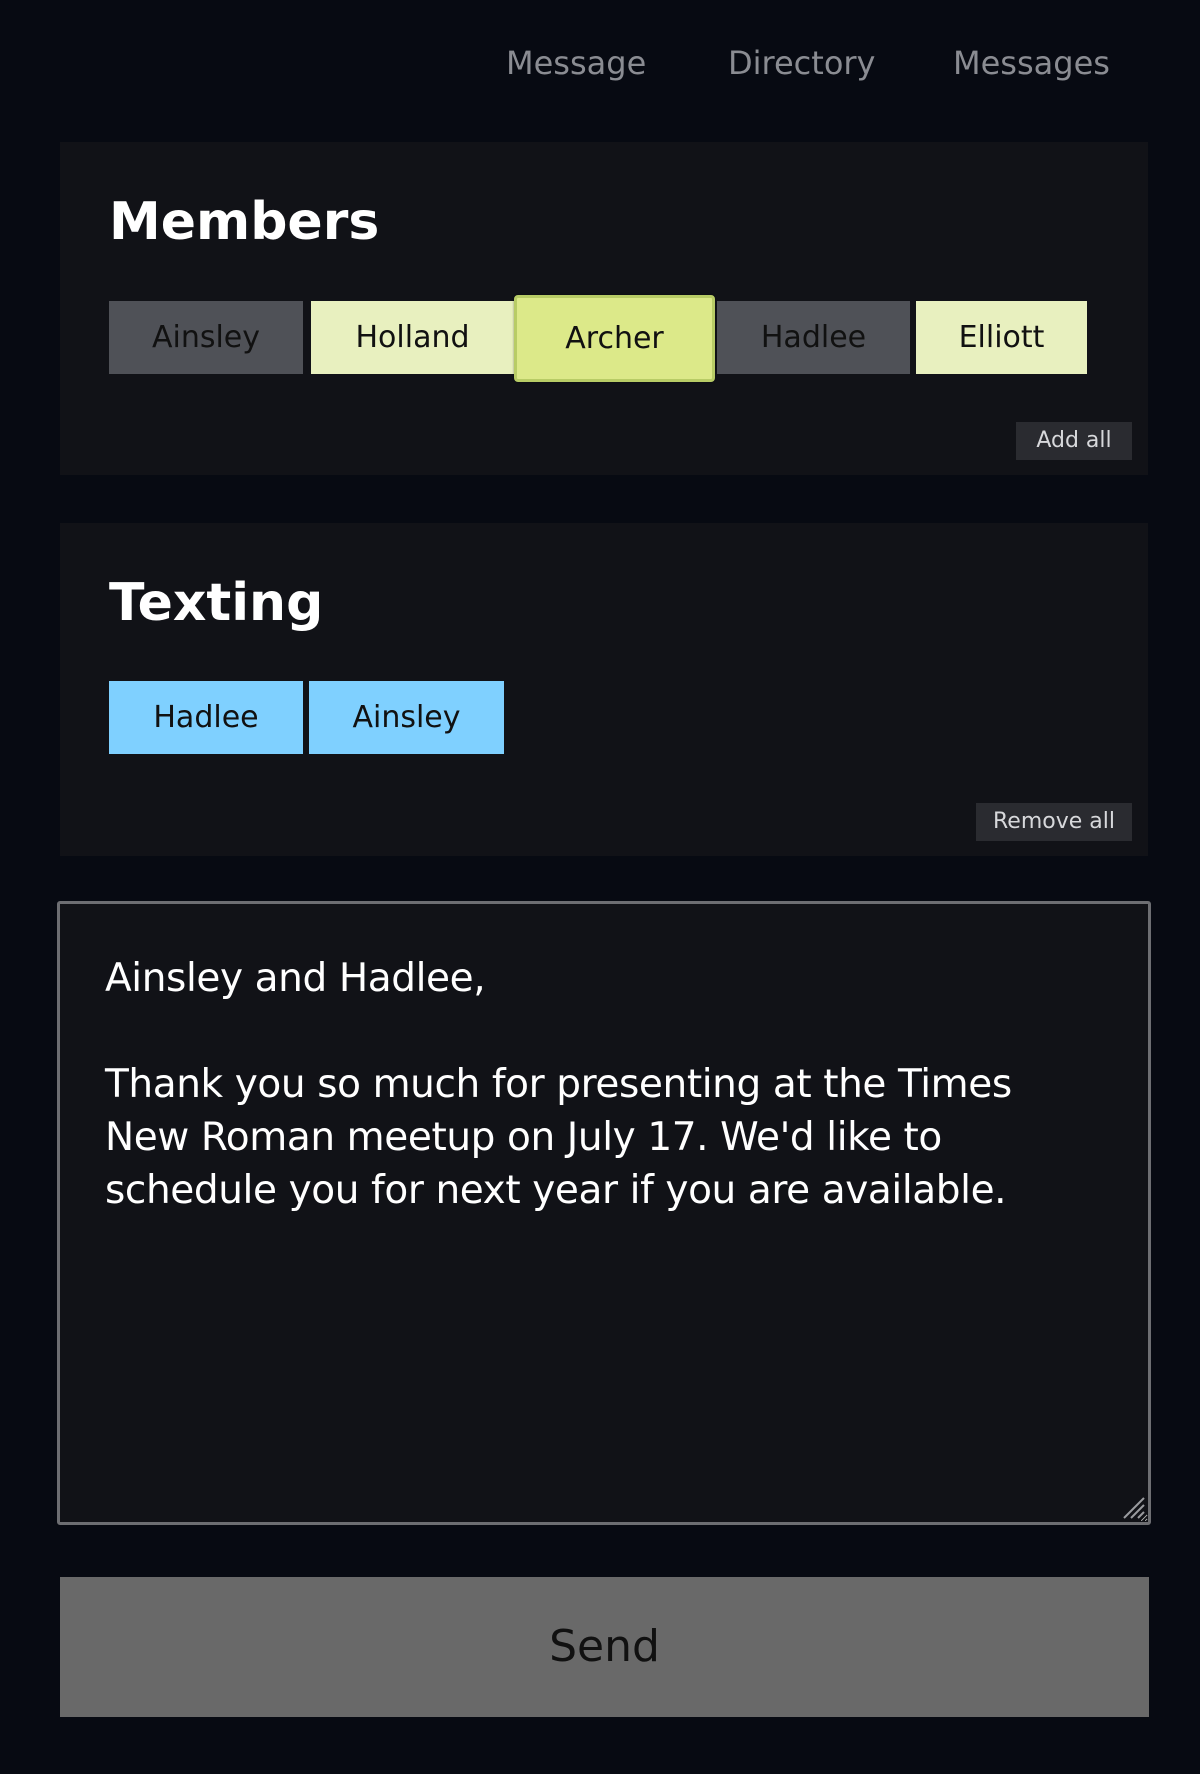 This screenshot has height=1774, width=1200. Describe the element at coordinates (1132, 1506) in the screenshot. I see `resize-handle-icon` at that location.